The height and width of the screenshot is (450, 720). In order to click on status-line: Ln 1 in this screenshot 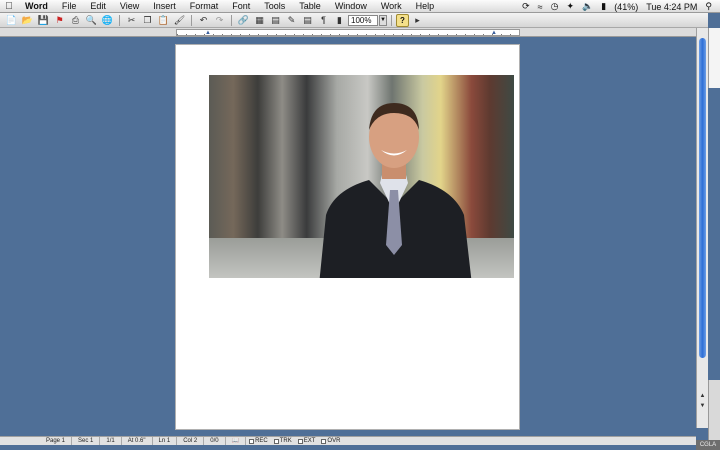, I will do `click(165, 441)`.